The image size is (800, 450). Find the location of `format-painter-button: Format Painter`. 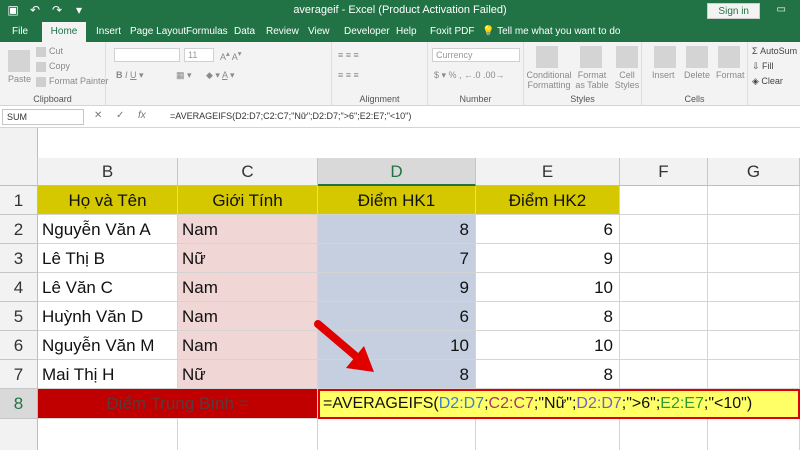

format-painter-button: Format Painter is located at coordinates (72, 81).